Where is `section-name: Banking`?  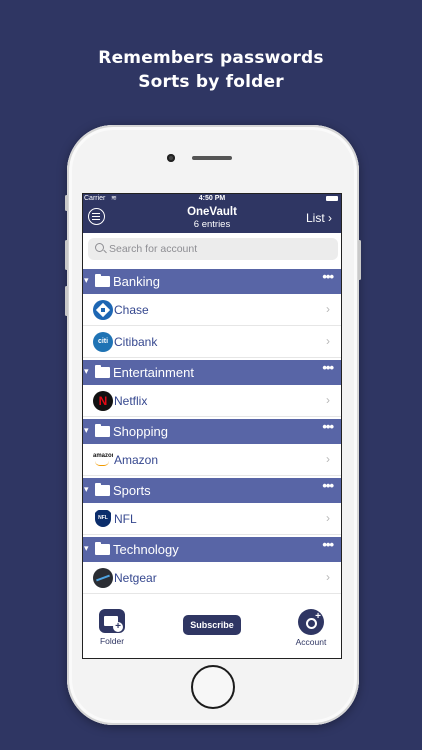 section-name: Banking is located at coordinates (136, 281).